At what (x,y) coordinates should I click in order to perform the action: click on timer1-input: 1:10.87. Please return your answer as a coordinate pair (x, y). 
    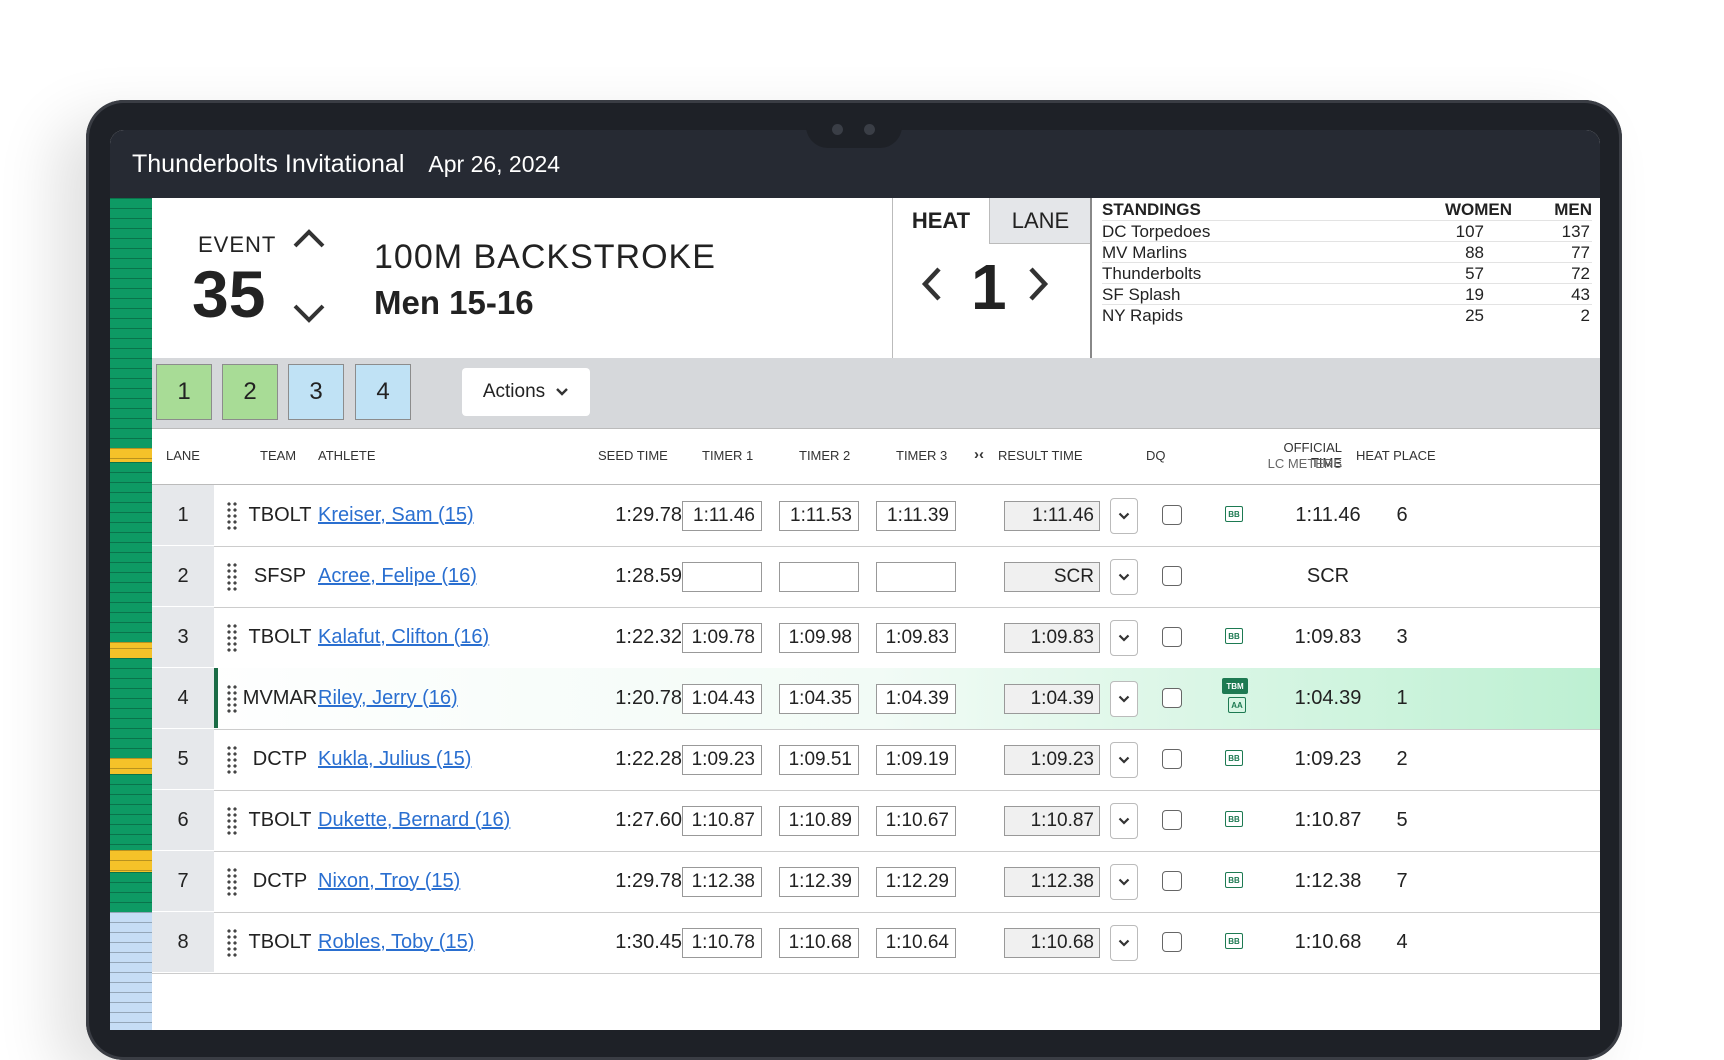
    Looking at the image, I should click on (722, 821).